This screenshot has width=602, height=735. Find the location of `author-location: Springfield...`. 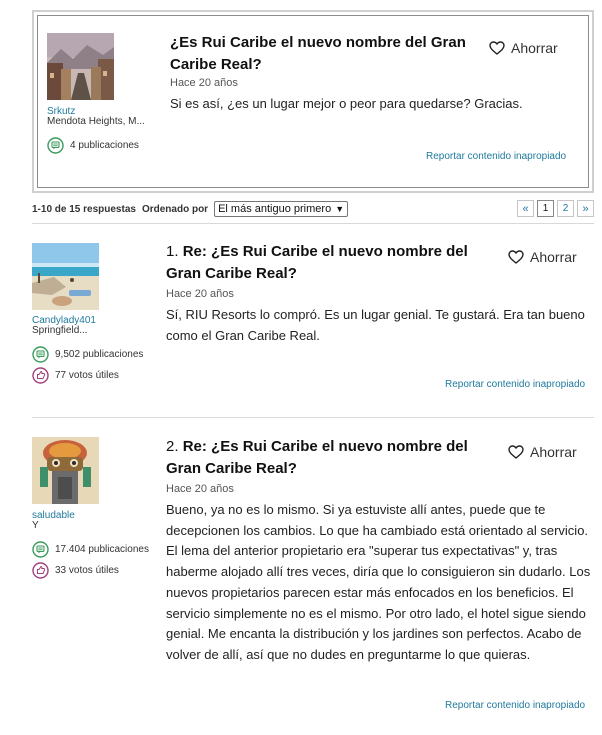

author-location: Springfield... is located at coordinates (60, 330).